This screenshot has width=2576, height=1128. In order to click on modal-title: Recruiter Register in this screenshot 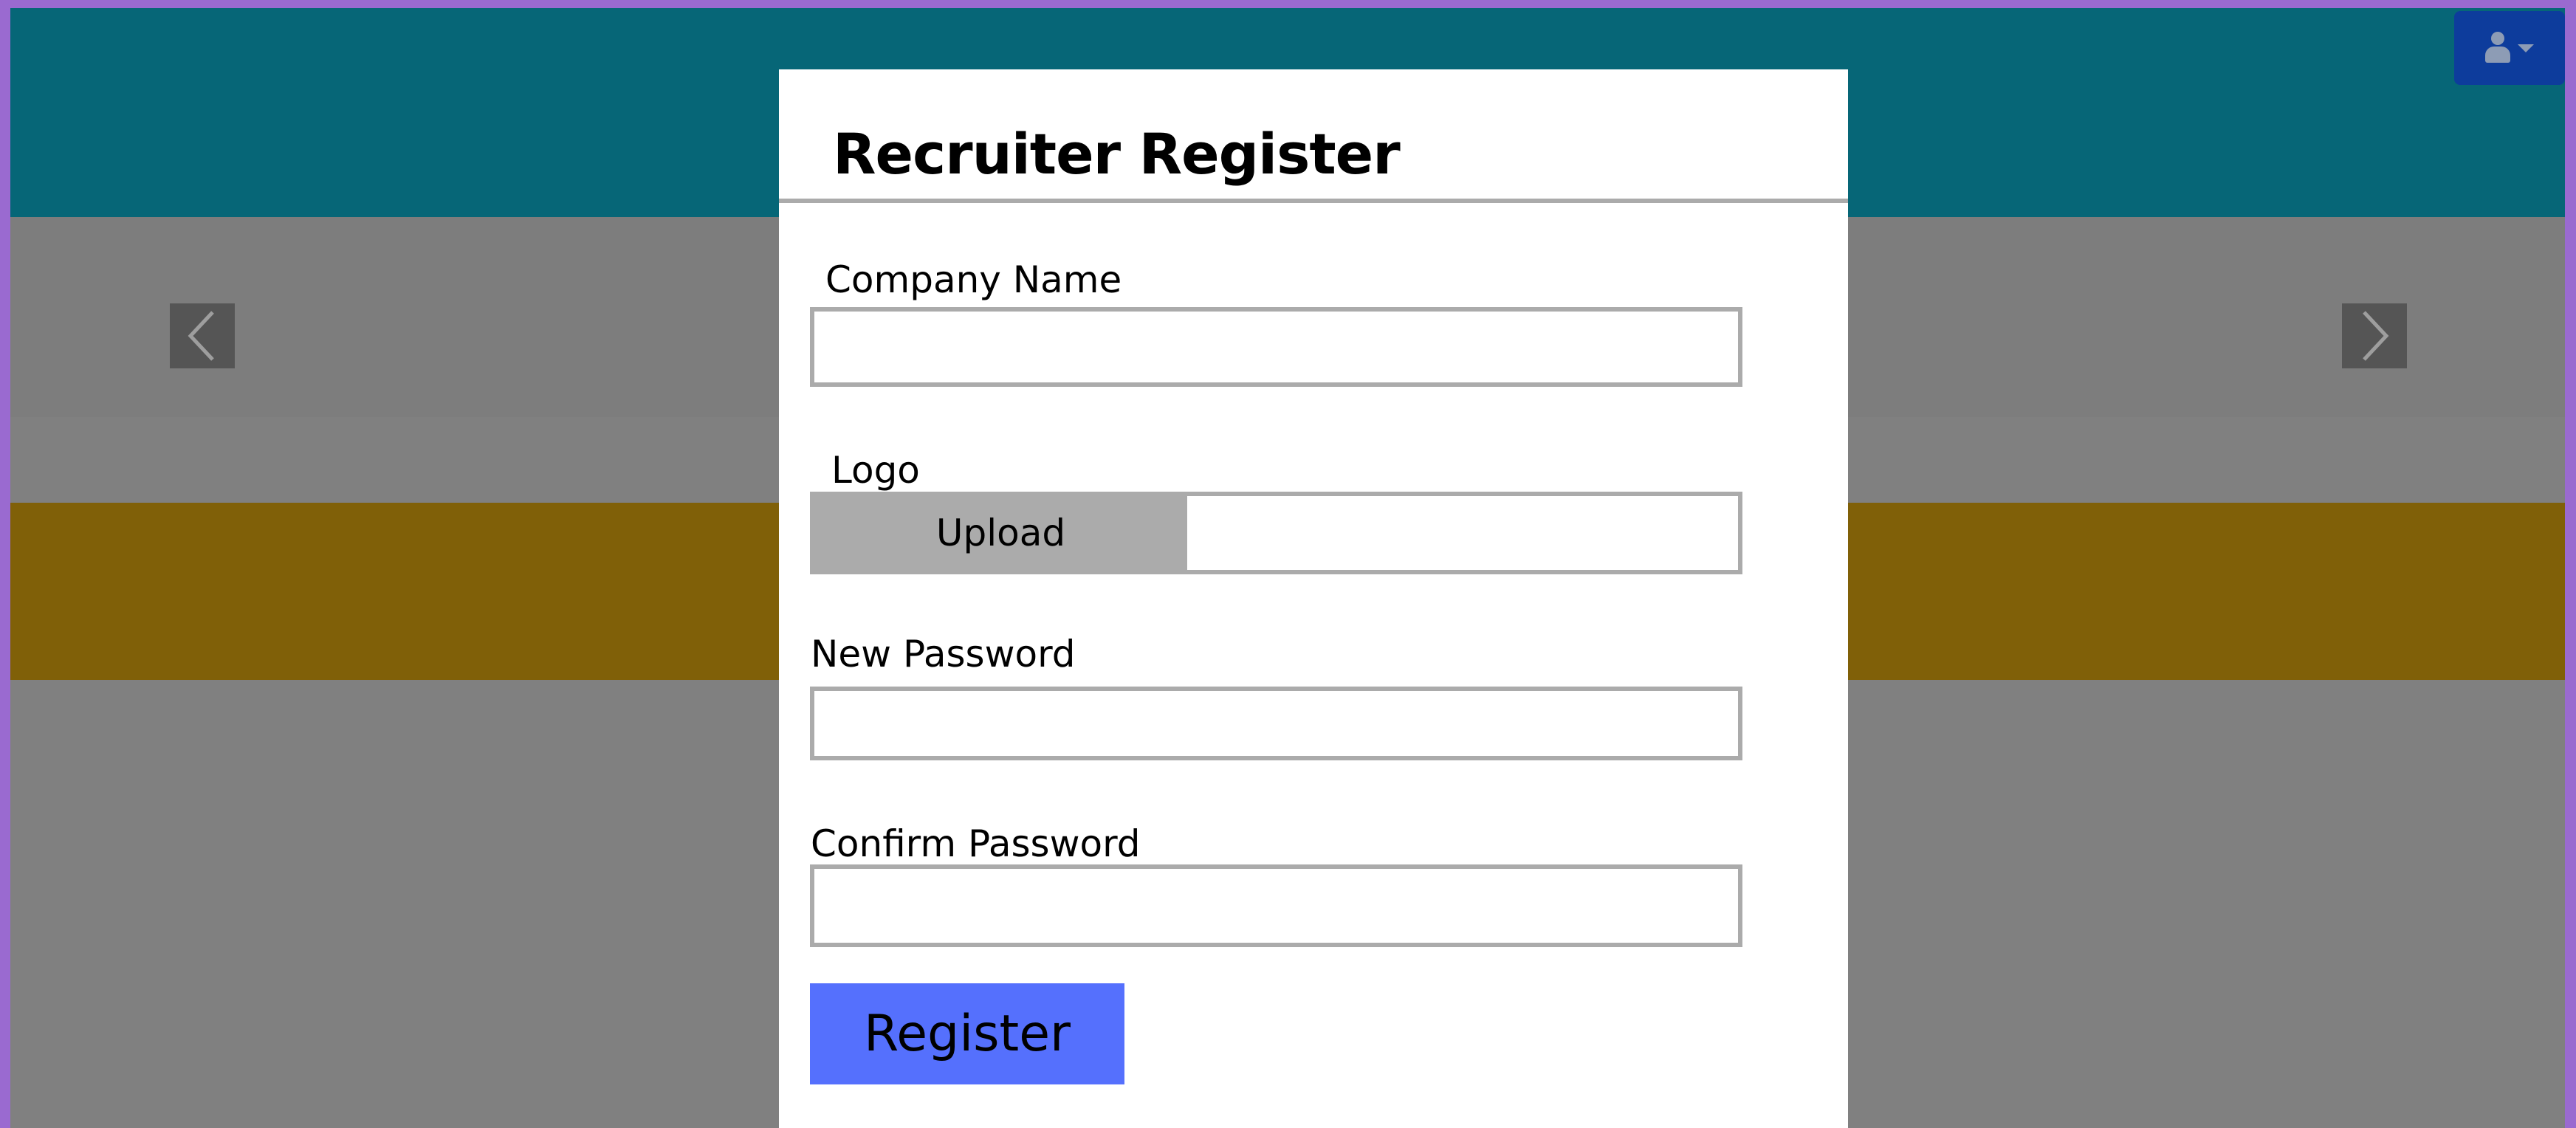, I will do `click(1117, 154)`.